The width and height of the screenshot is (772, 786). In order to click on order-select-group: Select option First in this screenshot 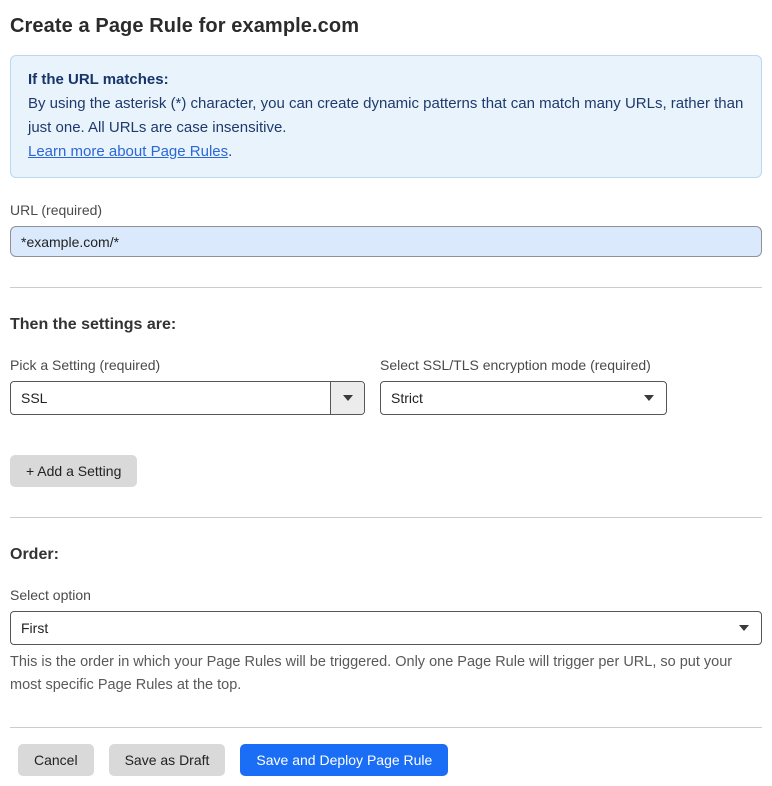, I will do `click(386, 616)`.